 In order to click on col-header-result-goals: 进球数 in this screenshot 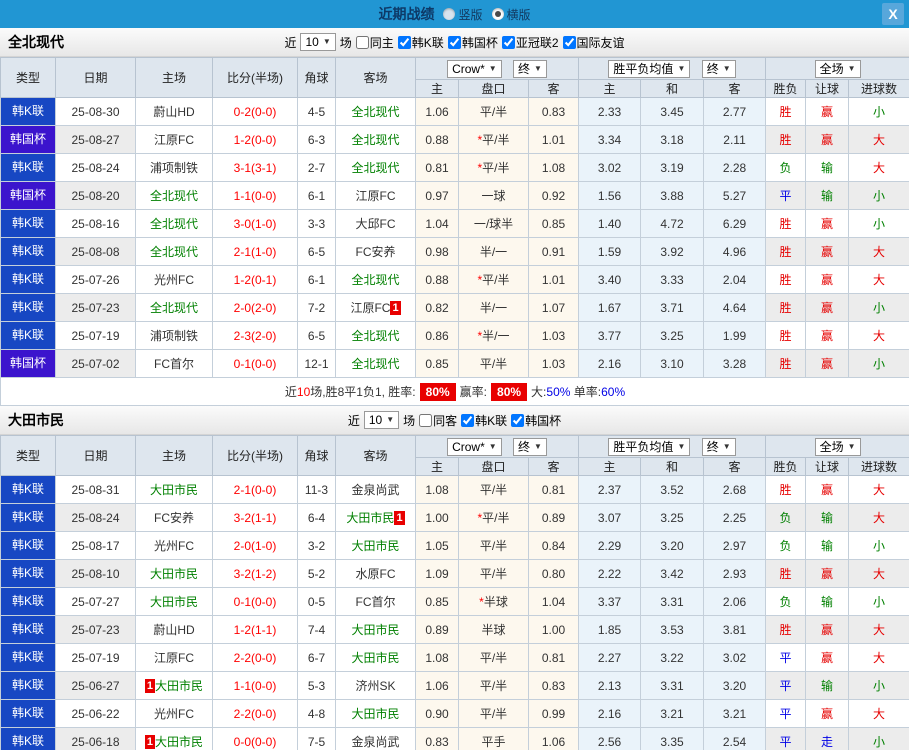, I will do `click(878, 88)`.